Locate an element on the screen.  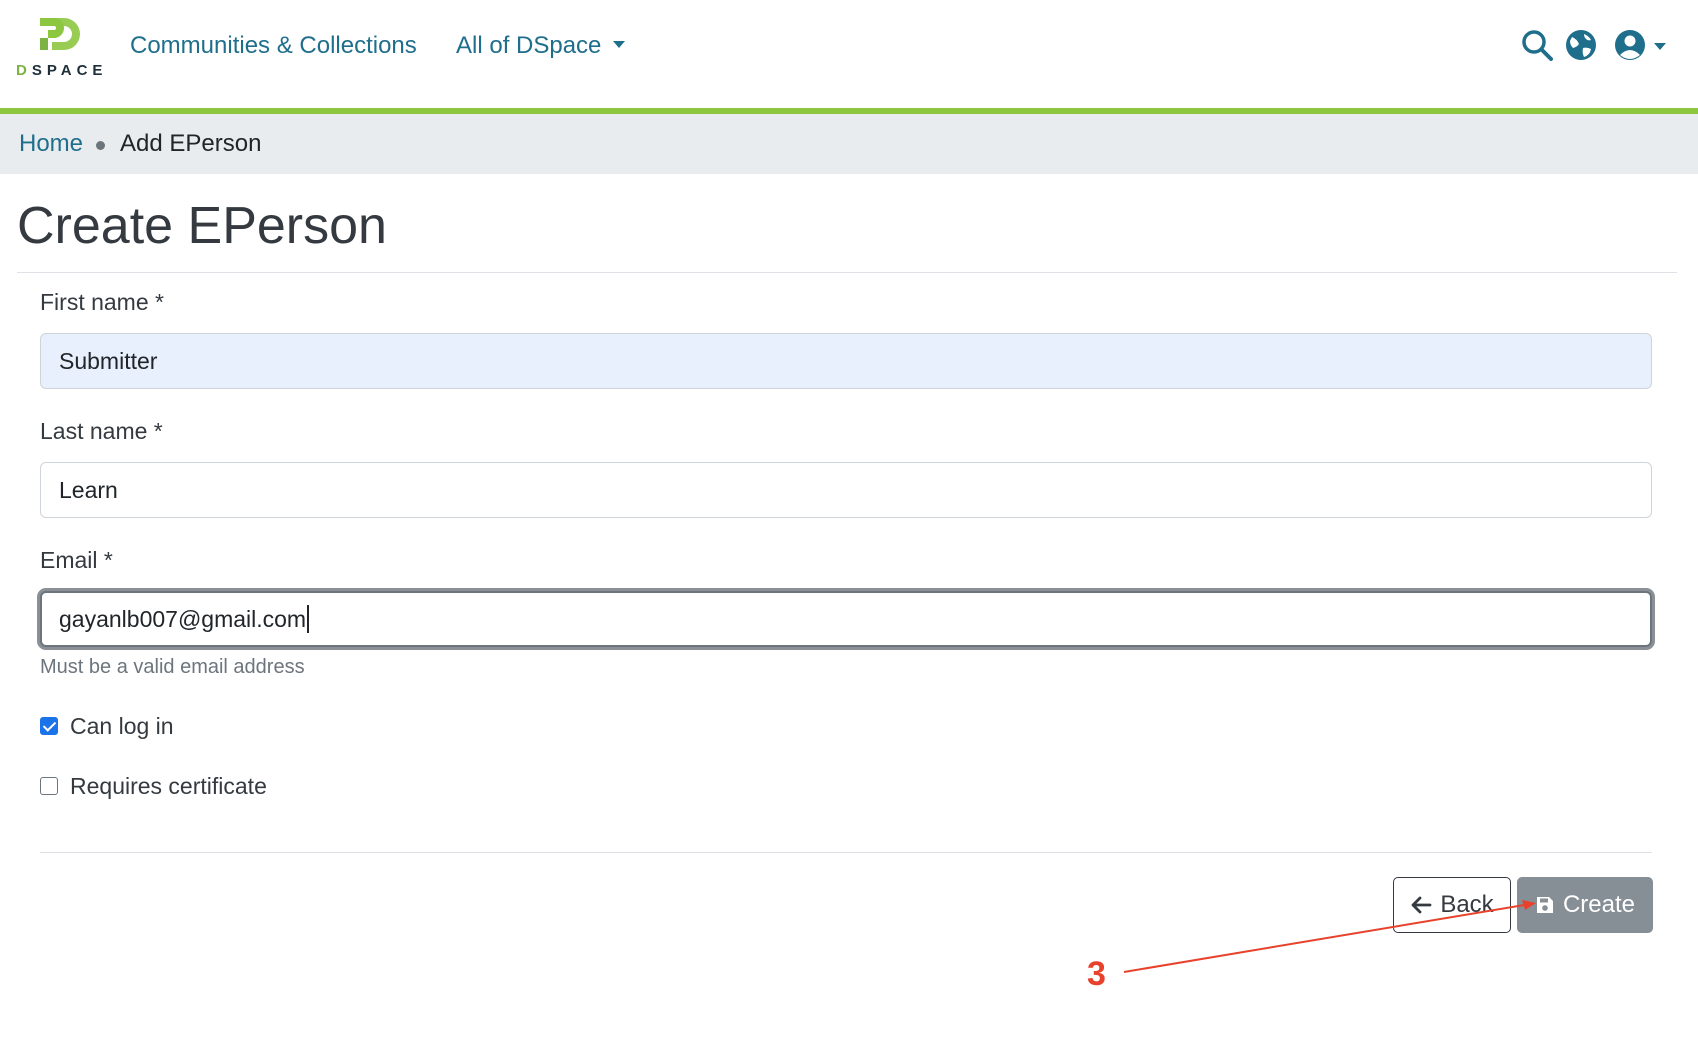
search-icon is located at coordinates (1537, 45).